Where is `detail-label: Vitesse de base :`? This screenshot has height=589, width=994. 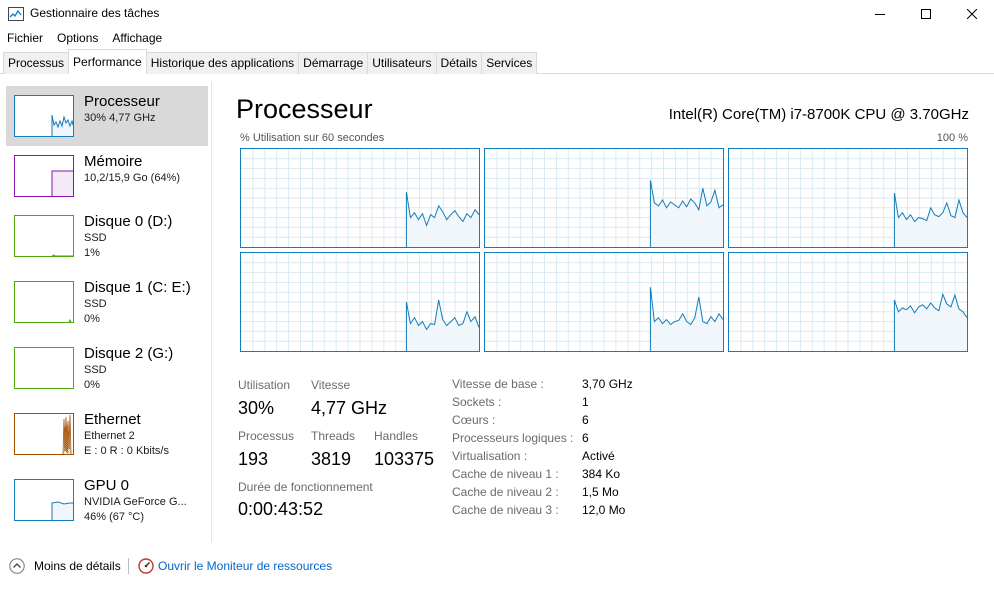
detail-label: Vitesse de base : is located at coordinates (498, 384).